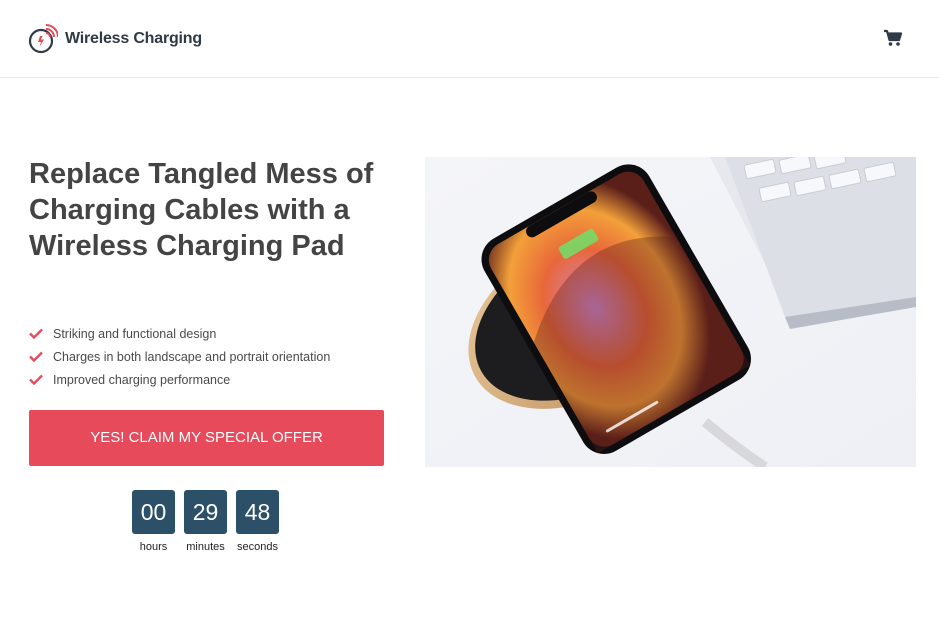  Describe the element at coordinates (469, 39) in the screenshot. I see `site-header: Wireless Charging` at that location.